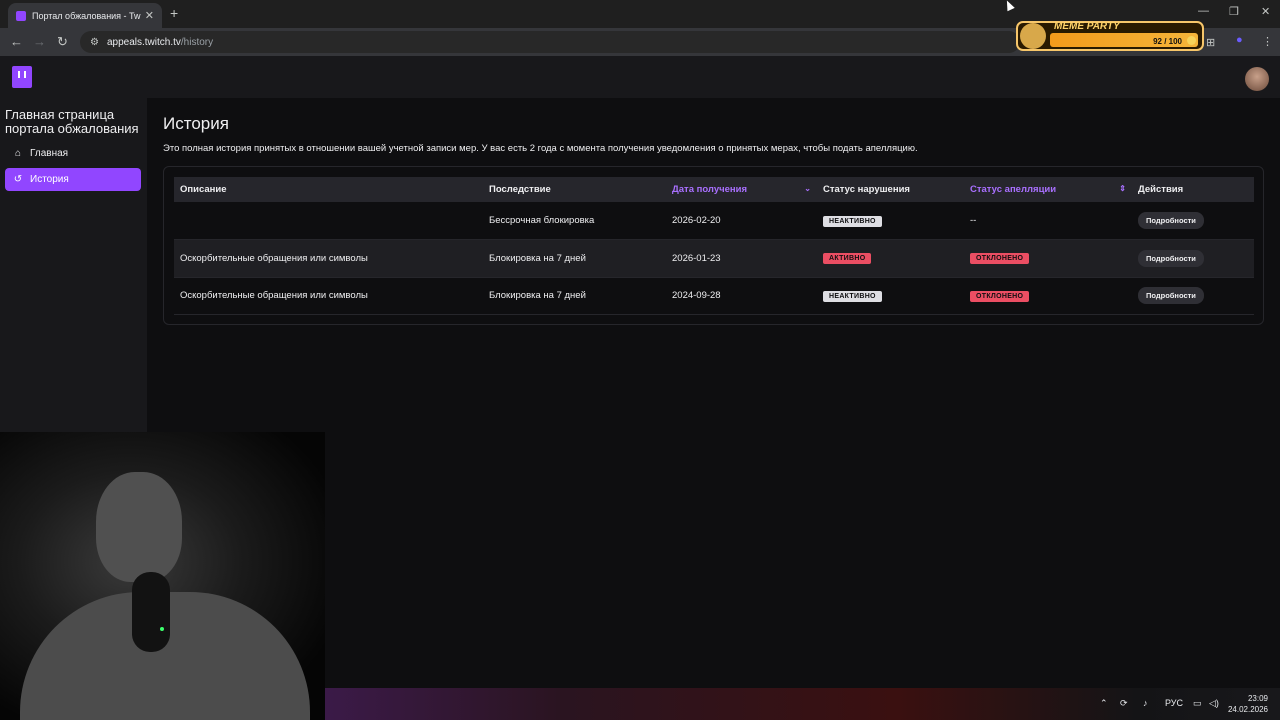 The image size is (1280, 720). I want to click on chevron-down-icon: ⌄, so click(807, 188).